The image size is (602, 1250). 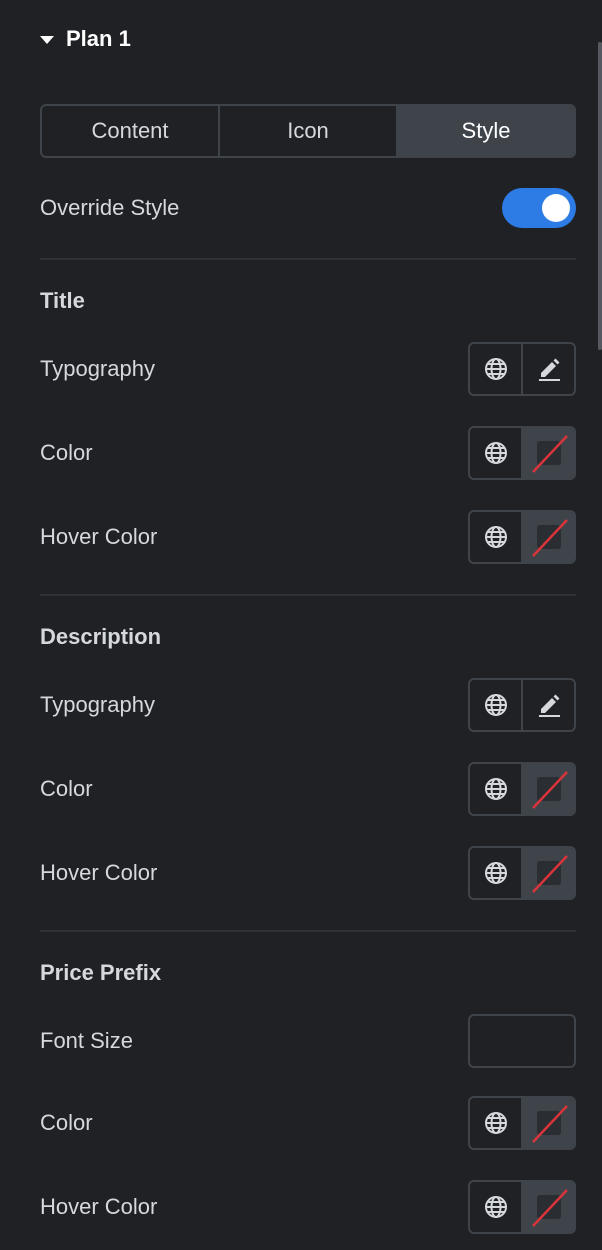 What do you see at coordinates (47, 40) in the screenshot?
I see `caret-down-icon` at bounding box center [47, 40].